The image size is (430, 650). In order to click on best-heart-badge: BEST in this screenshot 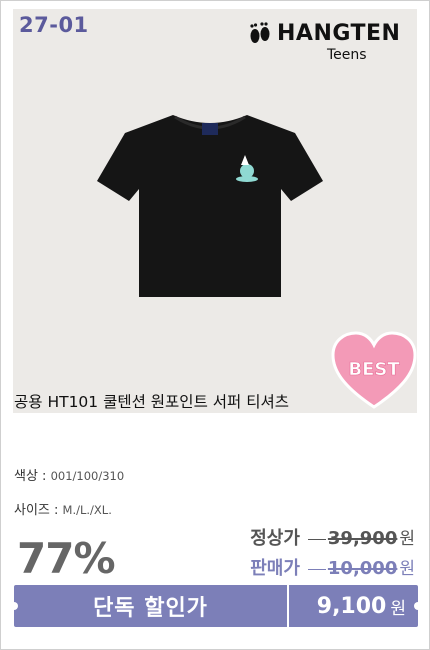, I will do `click(374, 370)`.